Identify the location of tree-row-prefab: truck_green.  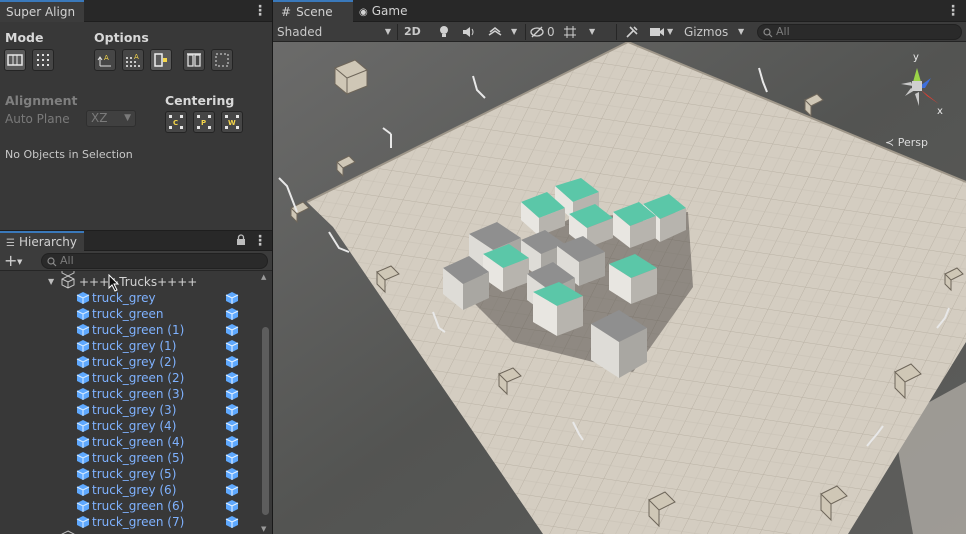
(129, 314).